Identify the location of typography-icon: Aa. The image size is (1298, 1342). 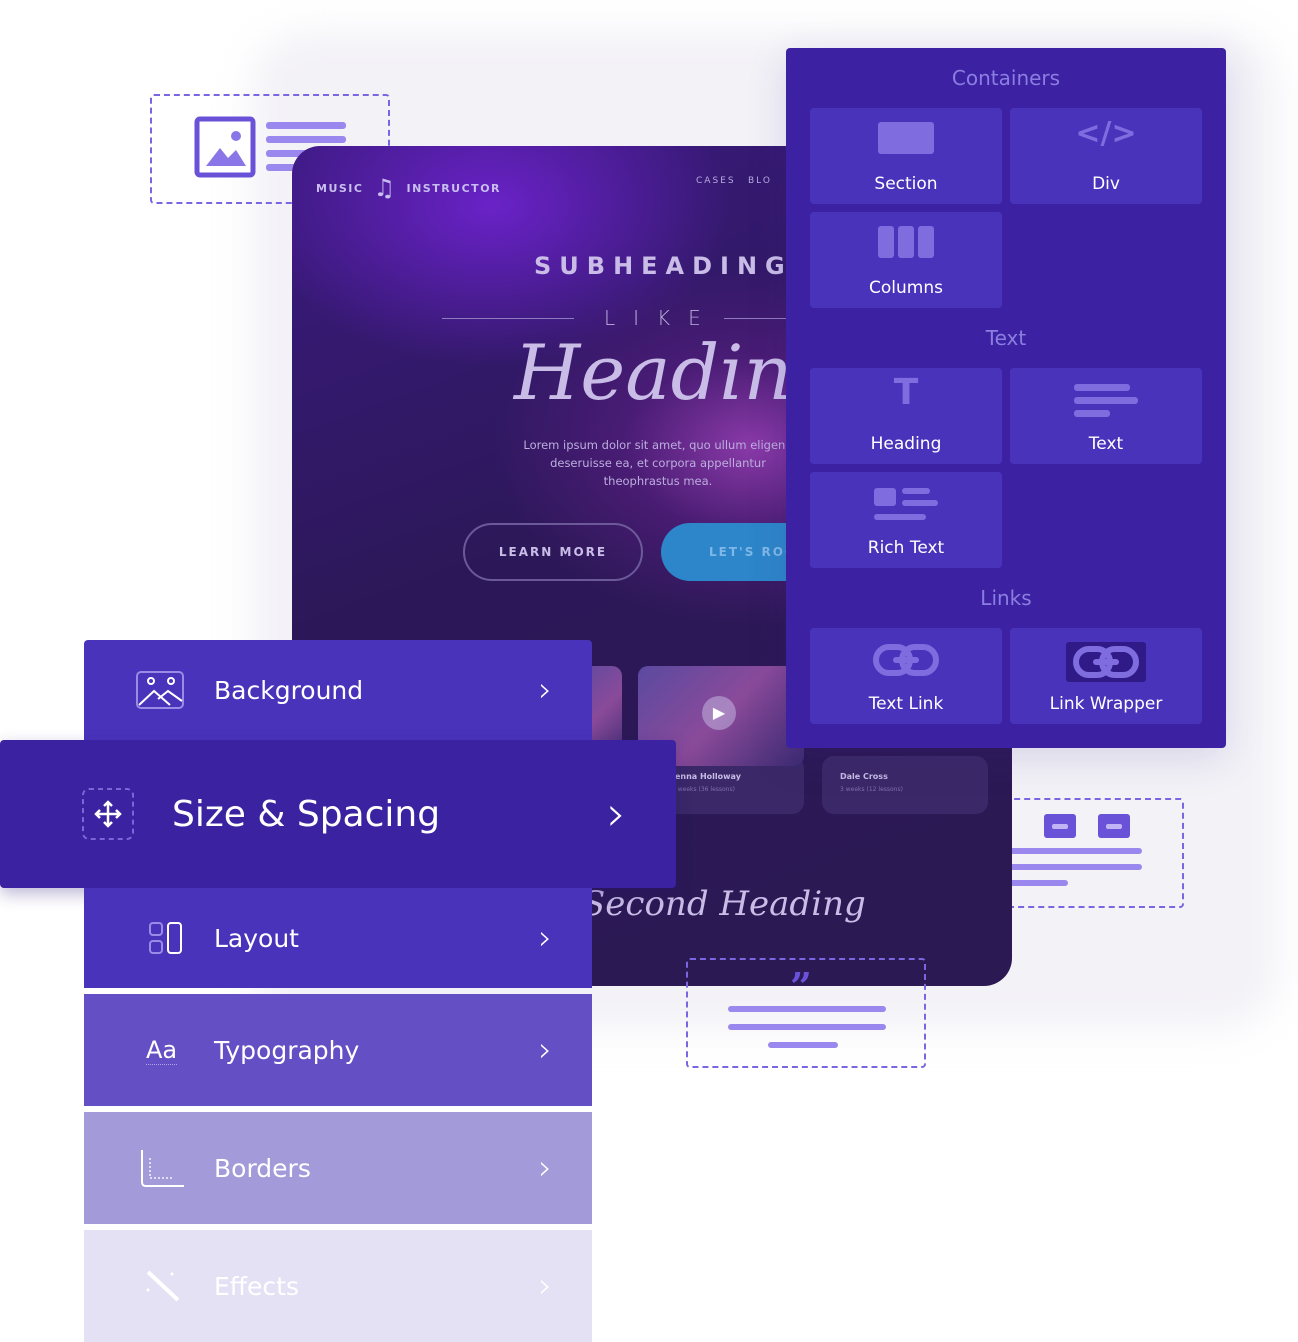
(162, 1050).